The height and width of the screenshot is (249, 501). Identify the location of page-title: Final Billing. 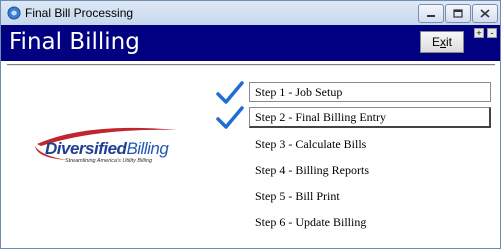
(74, 42).